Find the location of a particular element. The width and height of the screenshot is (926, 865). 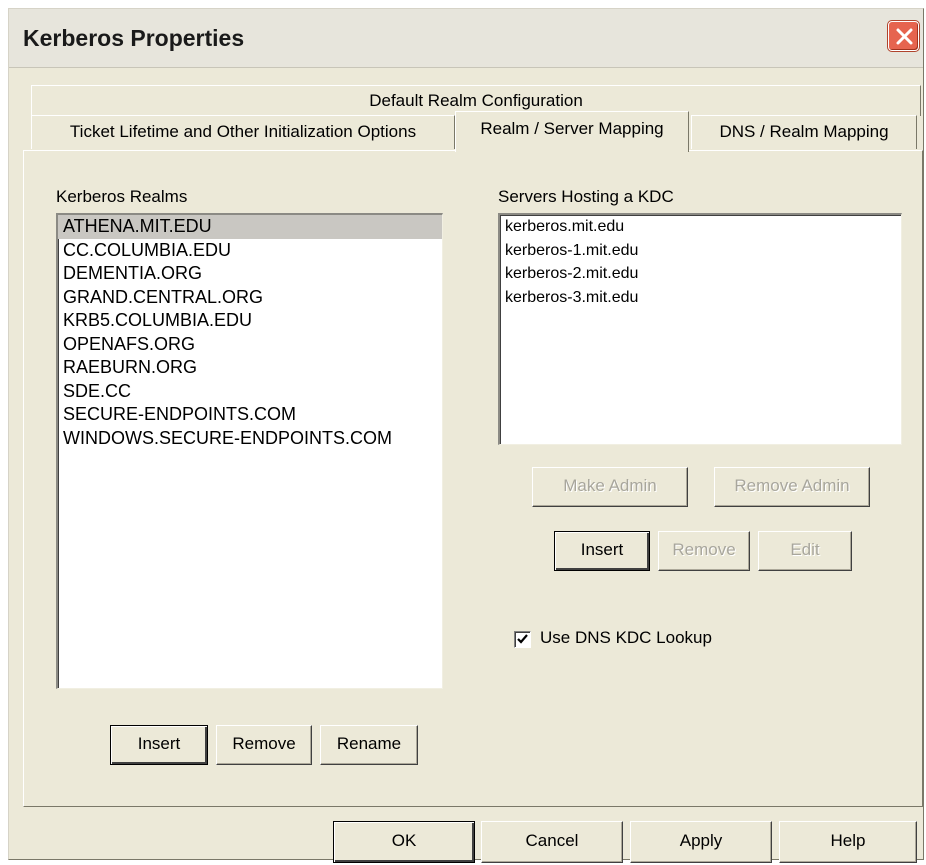

kdc-edit-button: Edit is located at coordinates (805, 551).